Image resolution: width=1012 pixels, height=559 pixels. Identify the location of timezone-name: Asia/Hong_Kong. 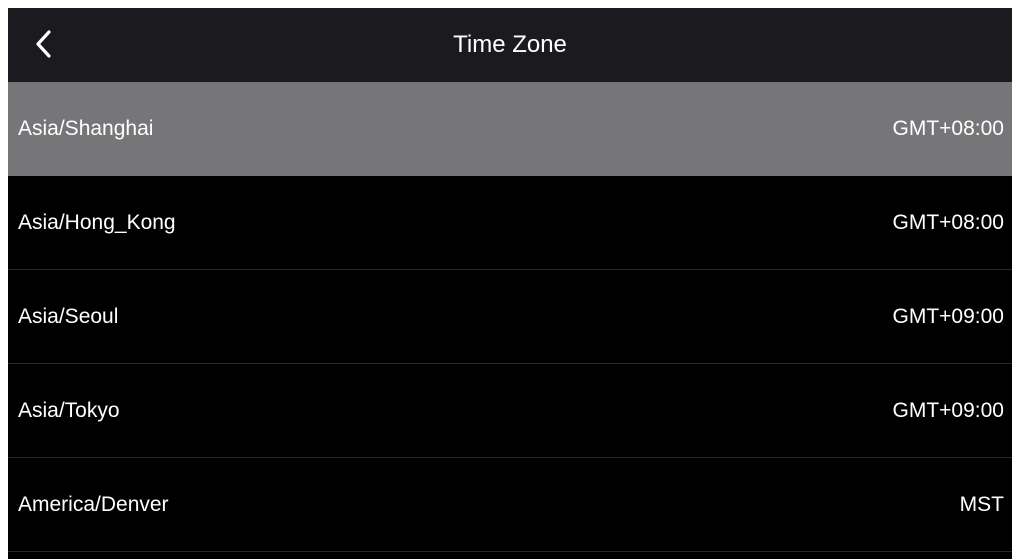
(97, 222).